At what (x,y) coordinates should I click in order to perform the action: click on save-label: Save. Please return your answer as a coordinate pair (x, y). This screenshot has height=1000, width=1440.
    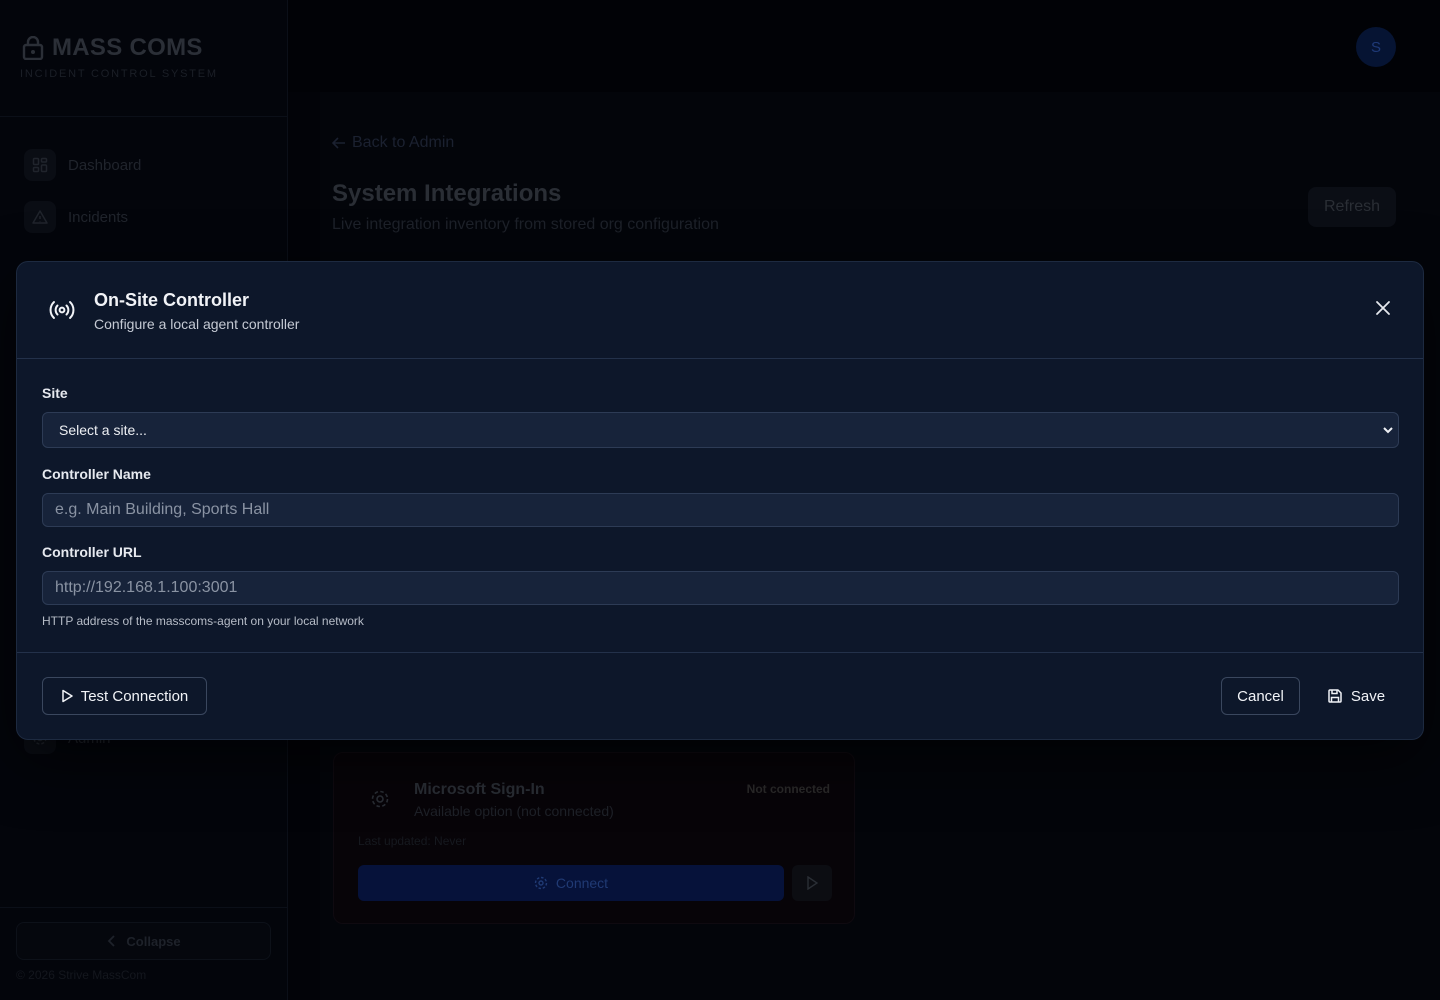
    Looking at the image, I should click on (1368, 696).